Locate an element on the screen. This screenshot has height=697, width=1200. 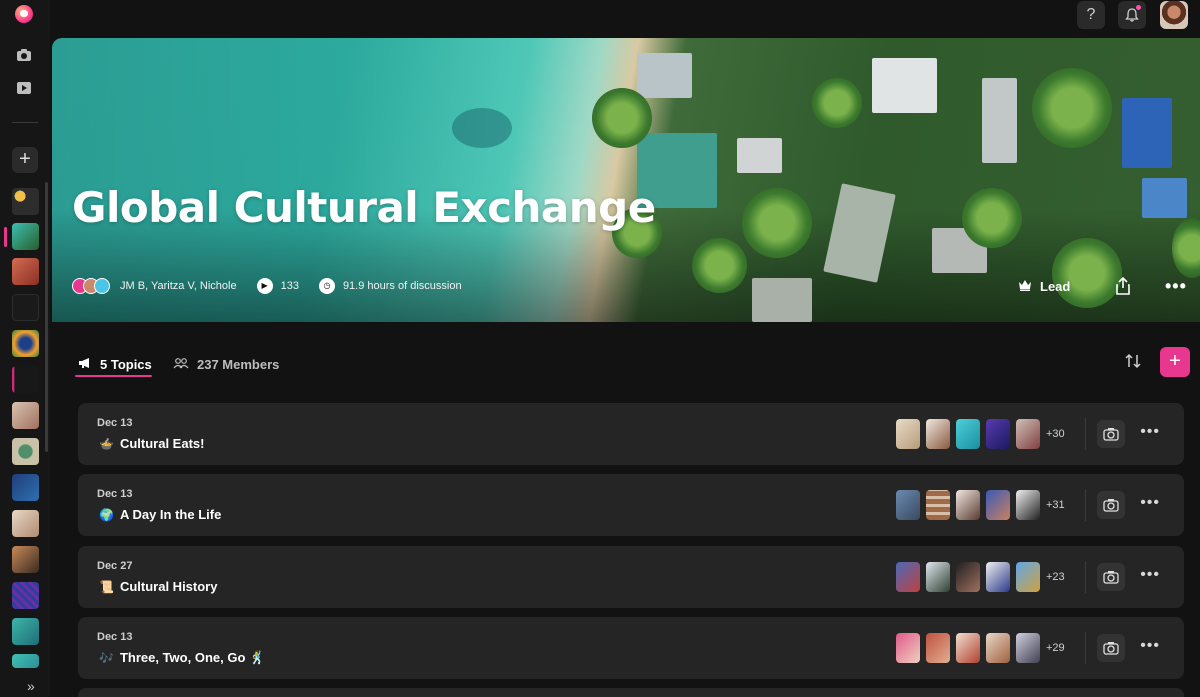
topic-title-text: Cultural Eats! is located at coordinates (162, 443).